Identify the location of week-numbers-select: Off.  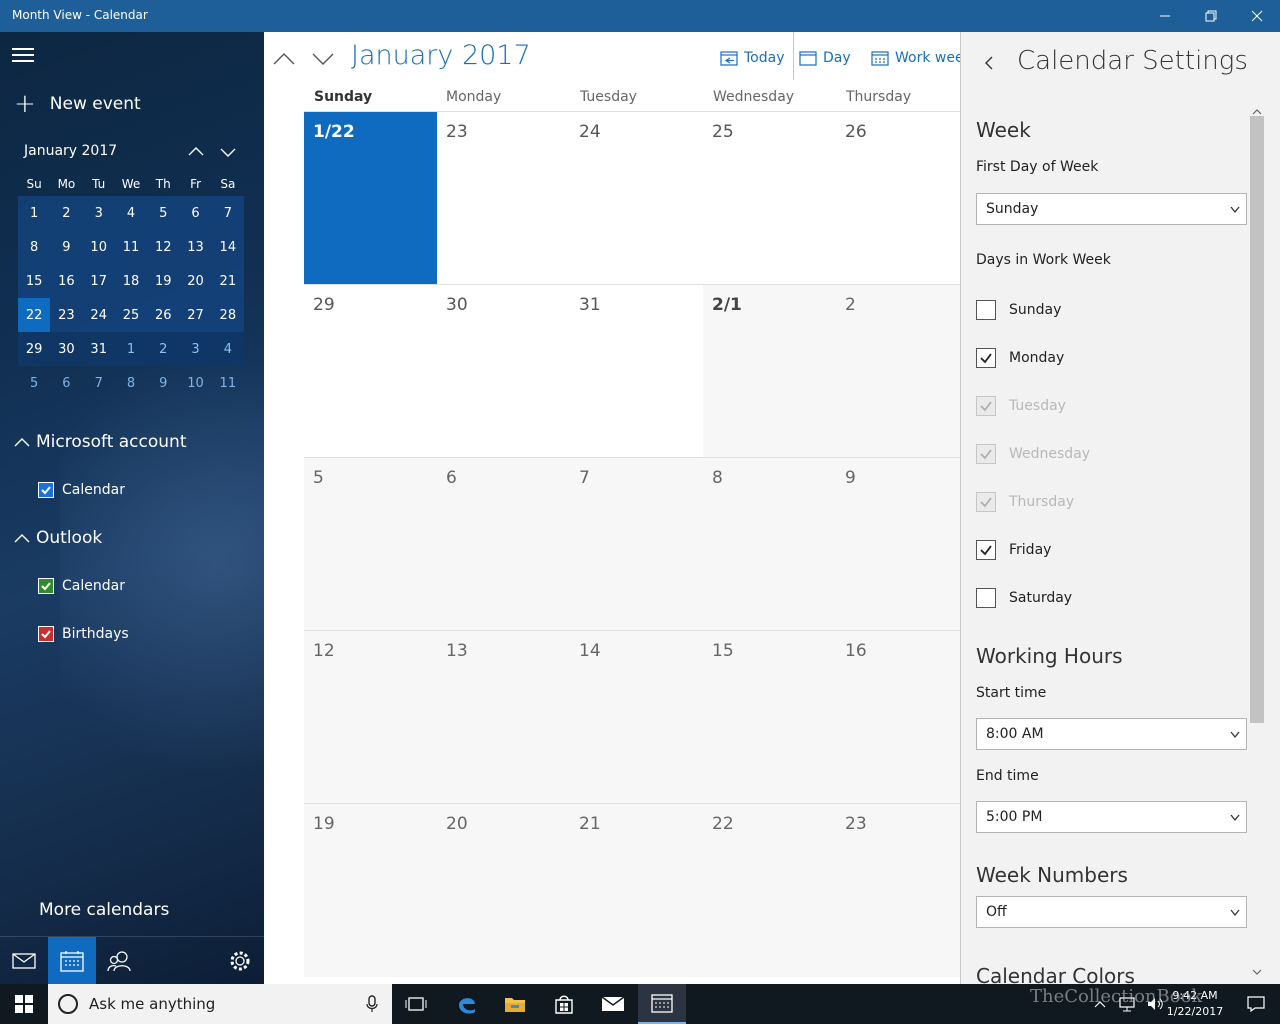
(1111, 912).